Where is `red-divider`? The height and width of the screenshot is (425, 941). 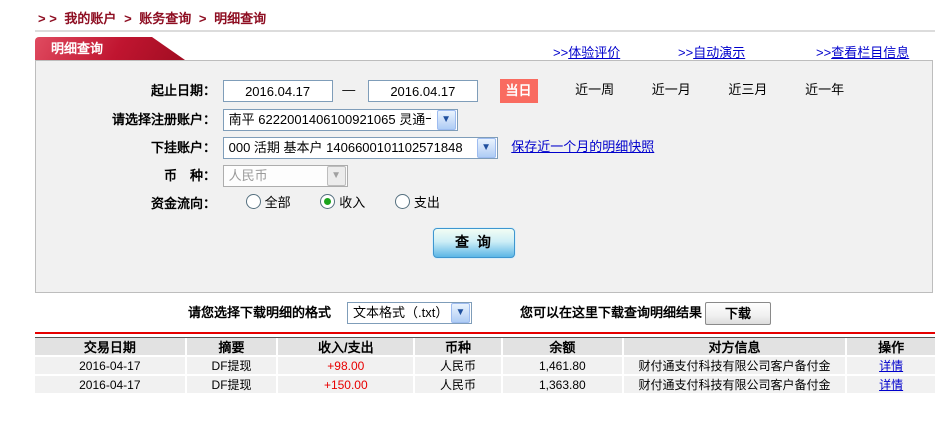 red-divider is located at coordinates (485, 333).